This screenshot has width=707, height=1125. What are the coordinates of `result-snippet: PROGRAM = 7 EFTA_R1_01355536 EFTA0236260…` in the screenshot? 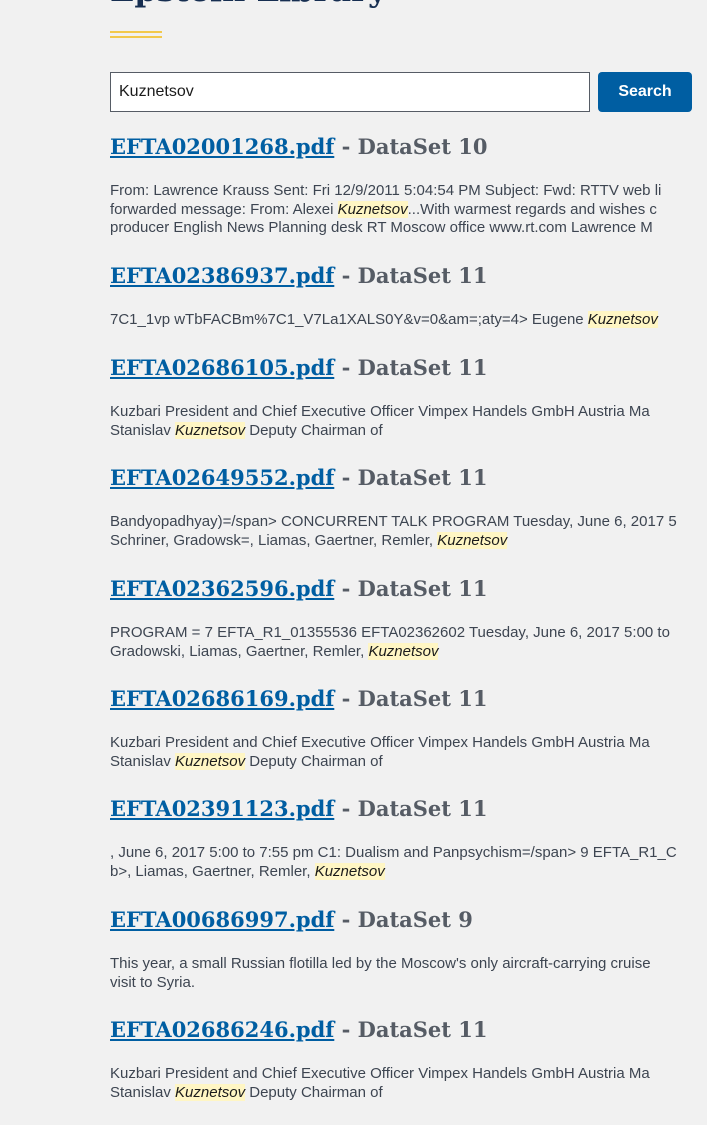 It's located at (408, 642).